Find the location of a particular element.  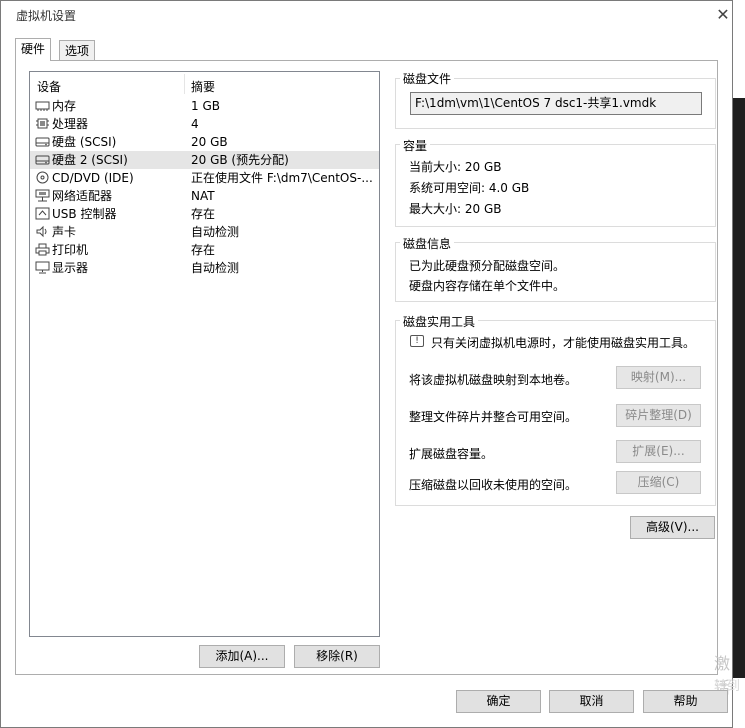

cancel-button: 取消 is located at coordinates (591, 701).